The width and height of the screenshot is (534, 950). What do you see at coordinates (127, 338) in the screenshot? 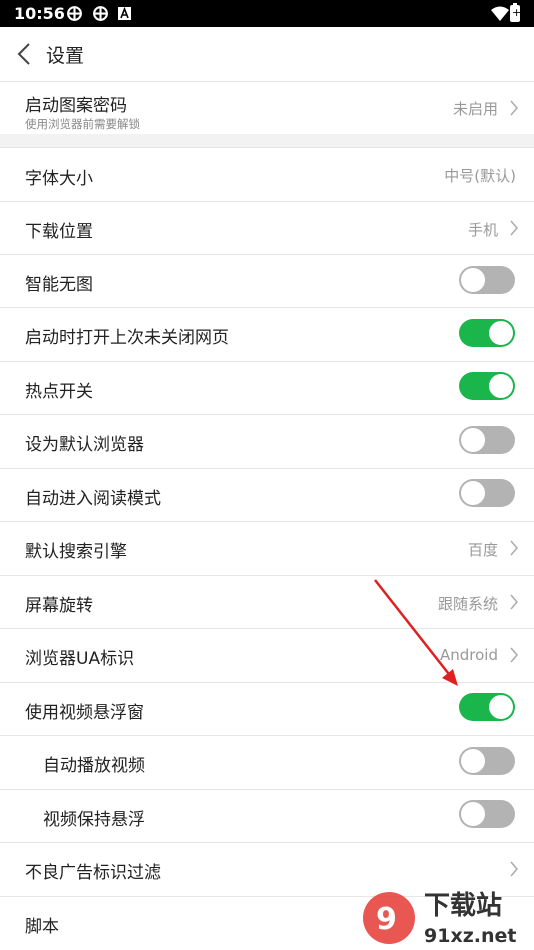
I see `row-label: 启动时打开上次未关闭网页` at bounding box center [127, 338].